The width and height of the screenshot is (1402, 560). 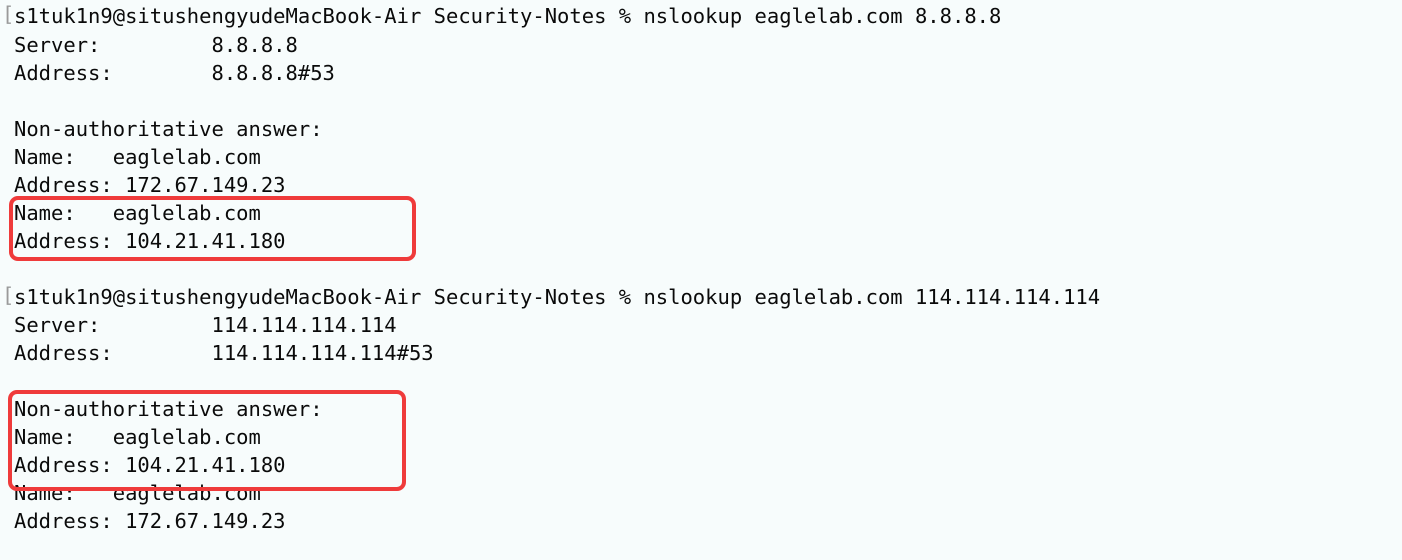 What do you see at coordinates (156, 45) in the screenshot?
I see `output-line: Server: 8.8.8.8` at bounding box center [156, 45].